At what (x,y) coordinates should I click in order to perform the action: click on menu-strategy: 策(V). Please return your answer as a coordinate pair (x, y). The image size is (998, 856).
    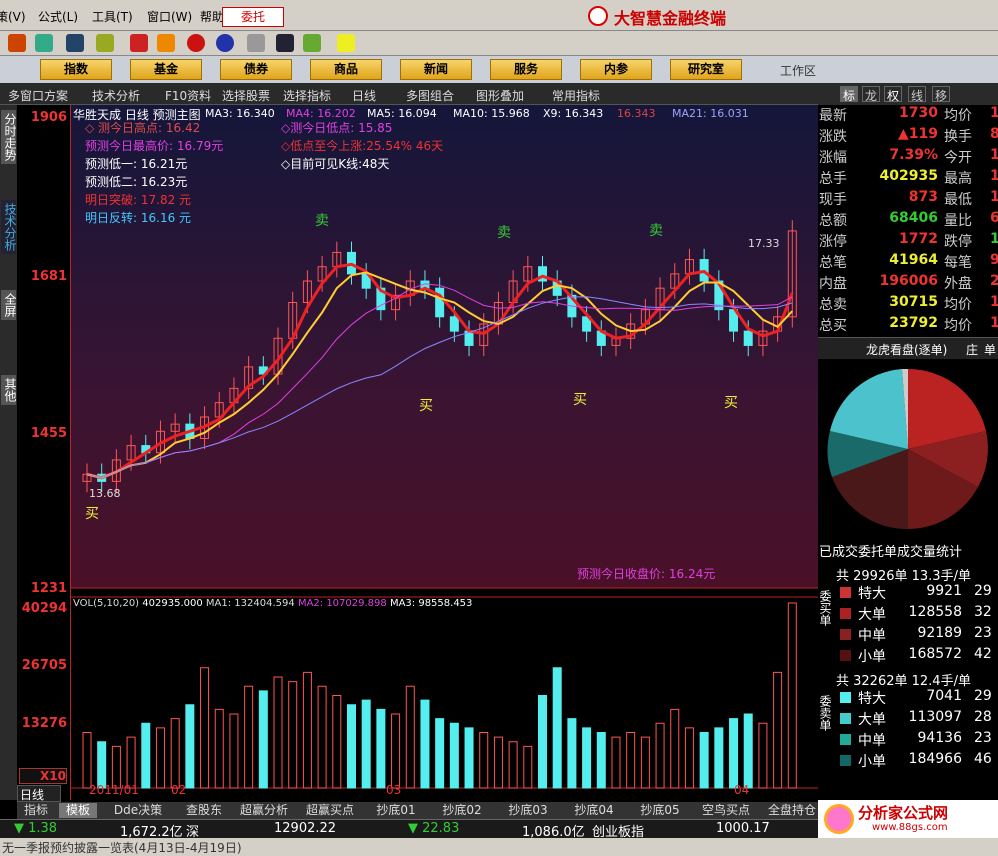
    Looking at the image, I should click on (13, 16).